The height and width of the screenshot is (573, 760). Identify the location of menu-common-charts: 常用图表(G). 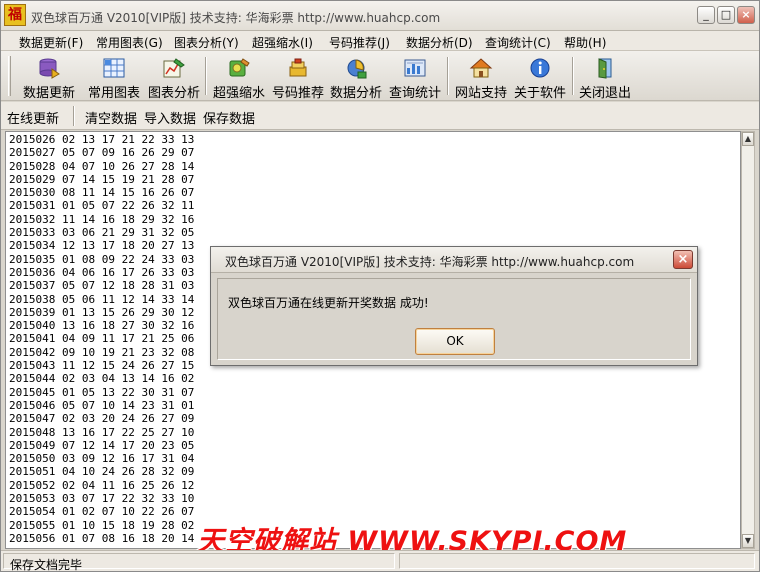
(129, 42).